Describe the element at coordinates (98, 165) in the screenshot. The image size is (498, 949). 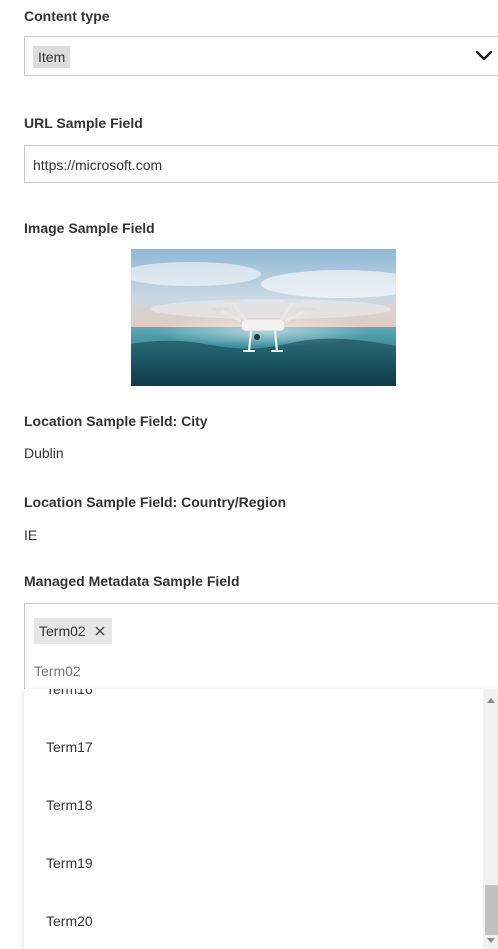
I see `url-input-value: https://microsoft.com` at that location.